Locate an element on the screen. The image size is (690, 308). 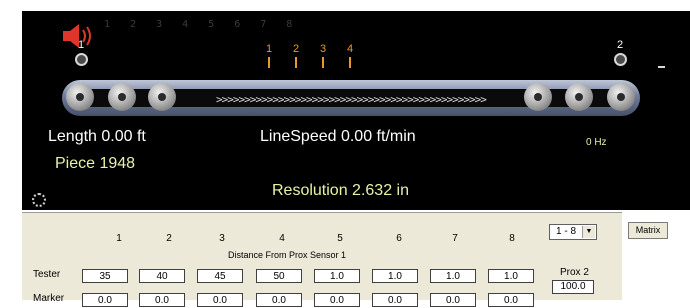
marker-input-8: 0.0 is located at coordinates (511, 300).